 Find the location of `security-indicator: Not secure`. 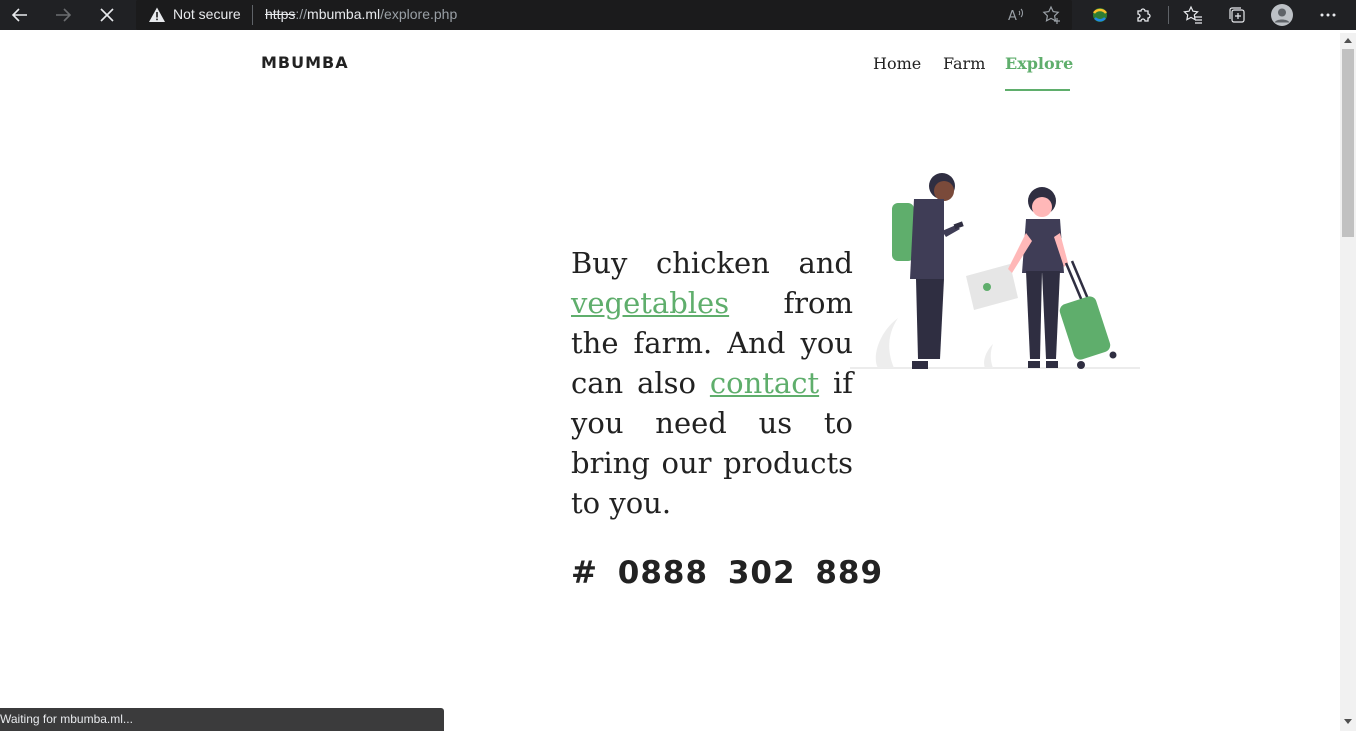

security-indicator: Not secure is located at coordinates (207, 14).